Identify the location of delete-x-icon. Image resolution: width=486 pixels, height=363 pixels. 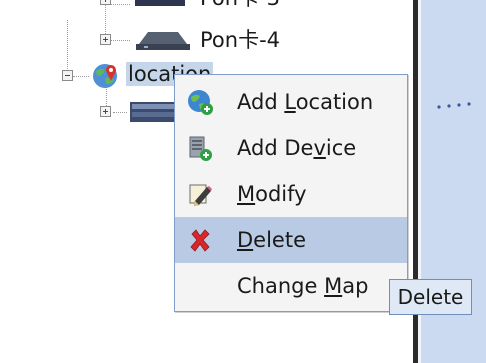
(200, 240).